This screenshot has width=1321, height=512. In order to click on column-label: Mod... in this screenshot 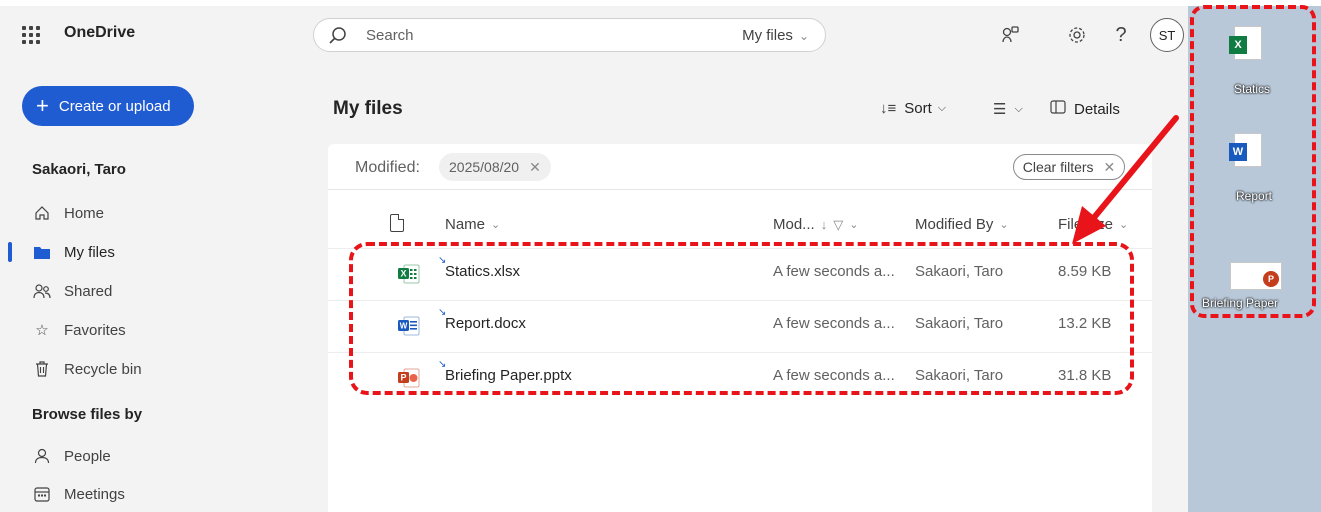, I will do `click(794, 224)`.